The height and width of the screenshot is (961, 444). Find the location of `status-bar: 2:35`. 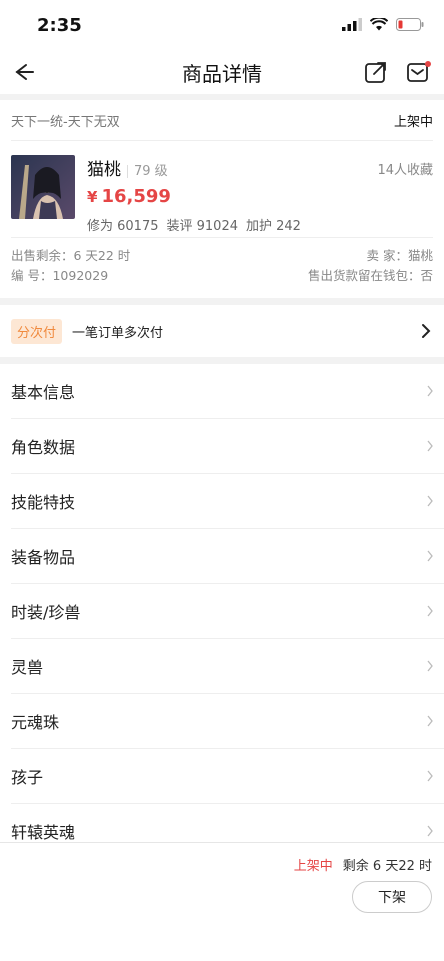

status-bar: 2:35 is located at coordinates (222, 25).